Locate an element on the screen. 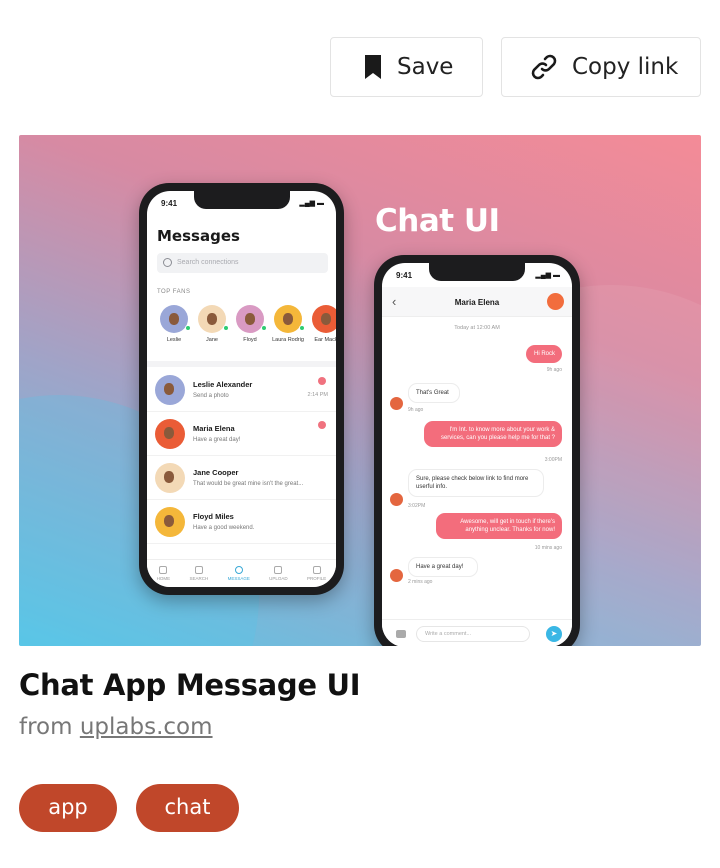 This screenshot has height=868, width=720. tag-app: app is located at coordinates (68, 808).